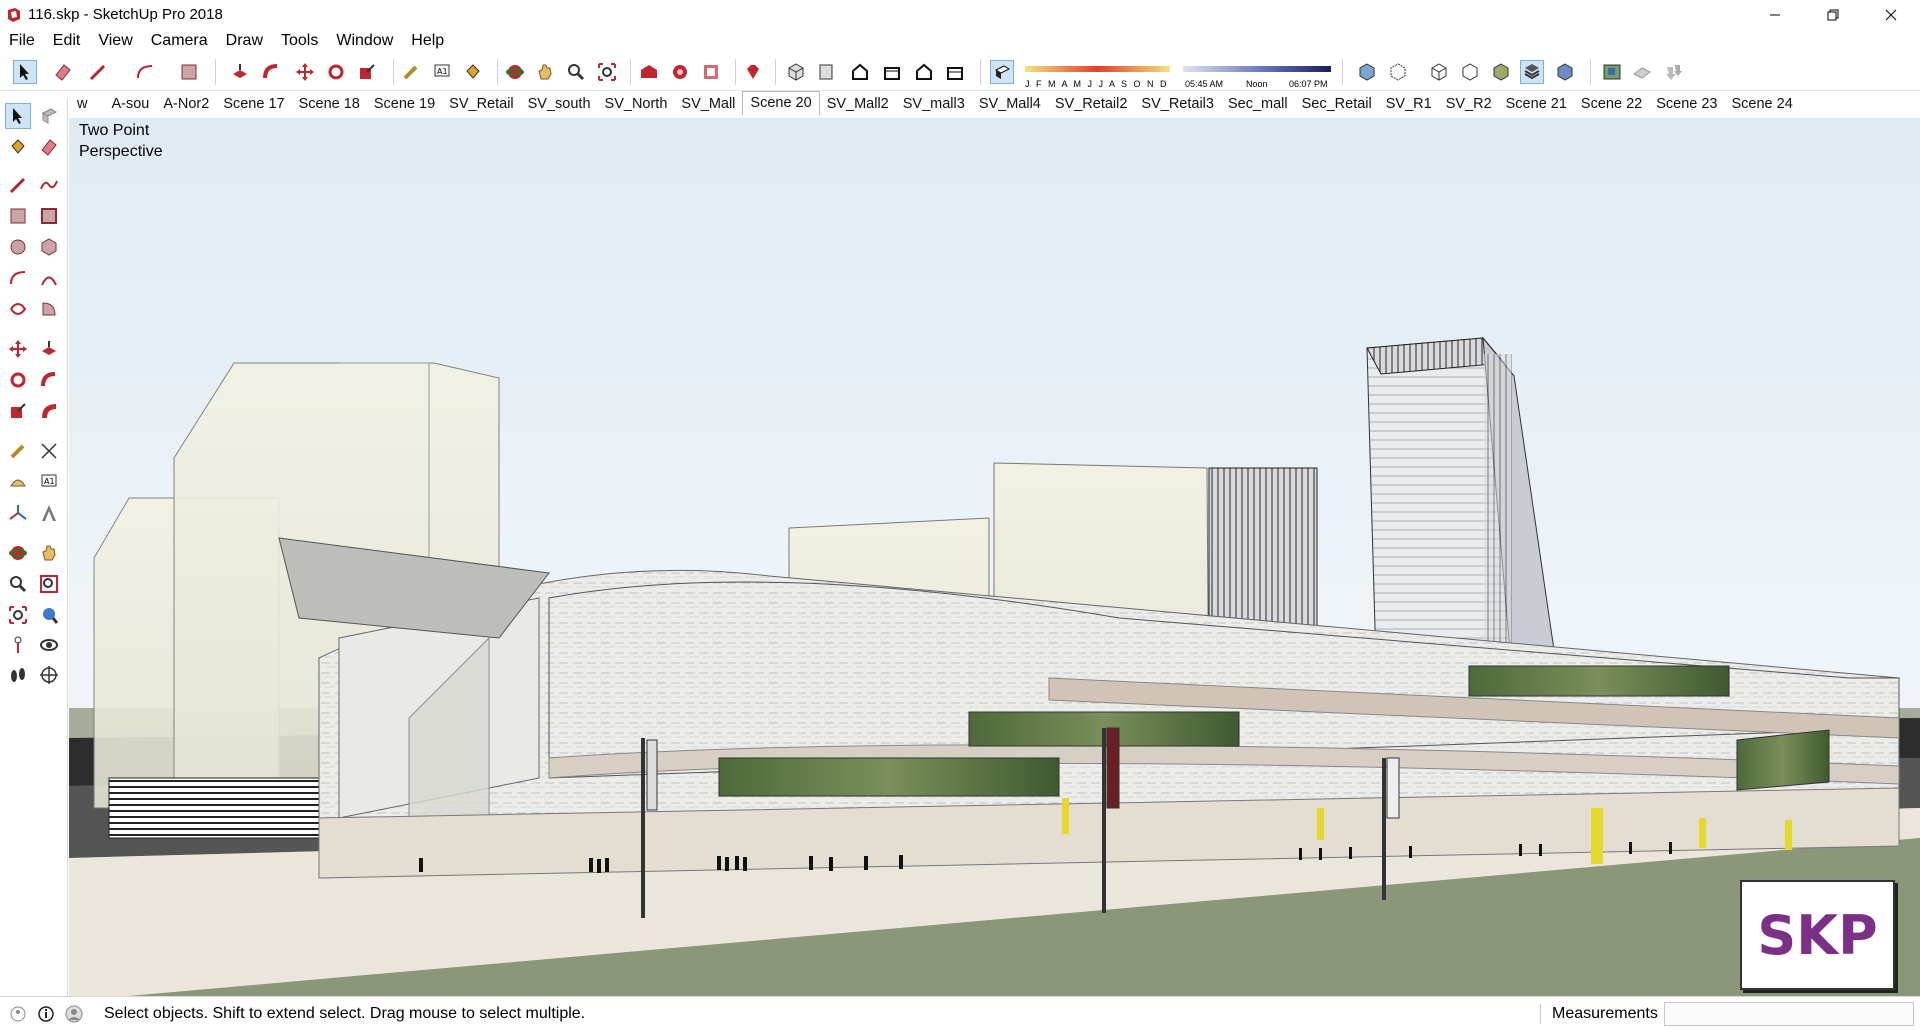 This screenshot has width=1920, height=1030. What do you see at coordinates (18, 247) in the screenshot?
I see `palette-circle-button` at bounding box center [18, 247].